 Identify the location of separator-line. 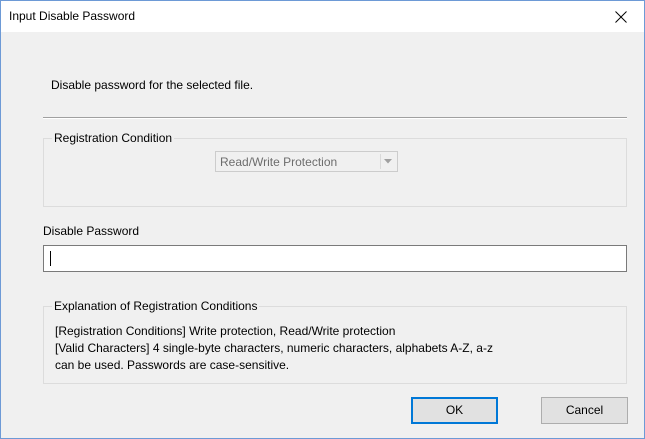
(335, 118).